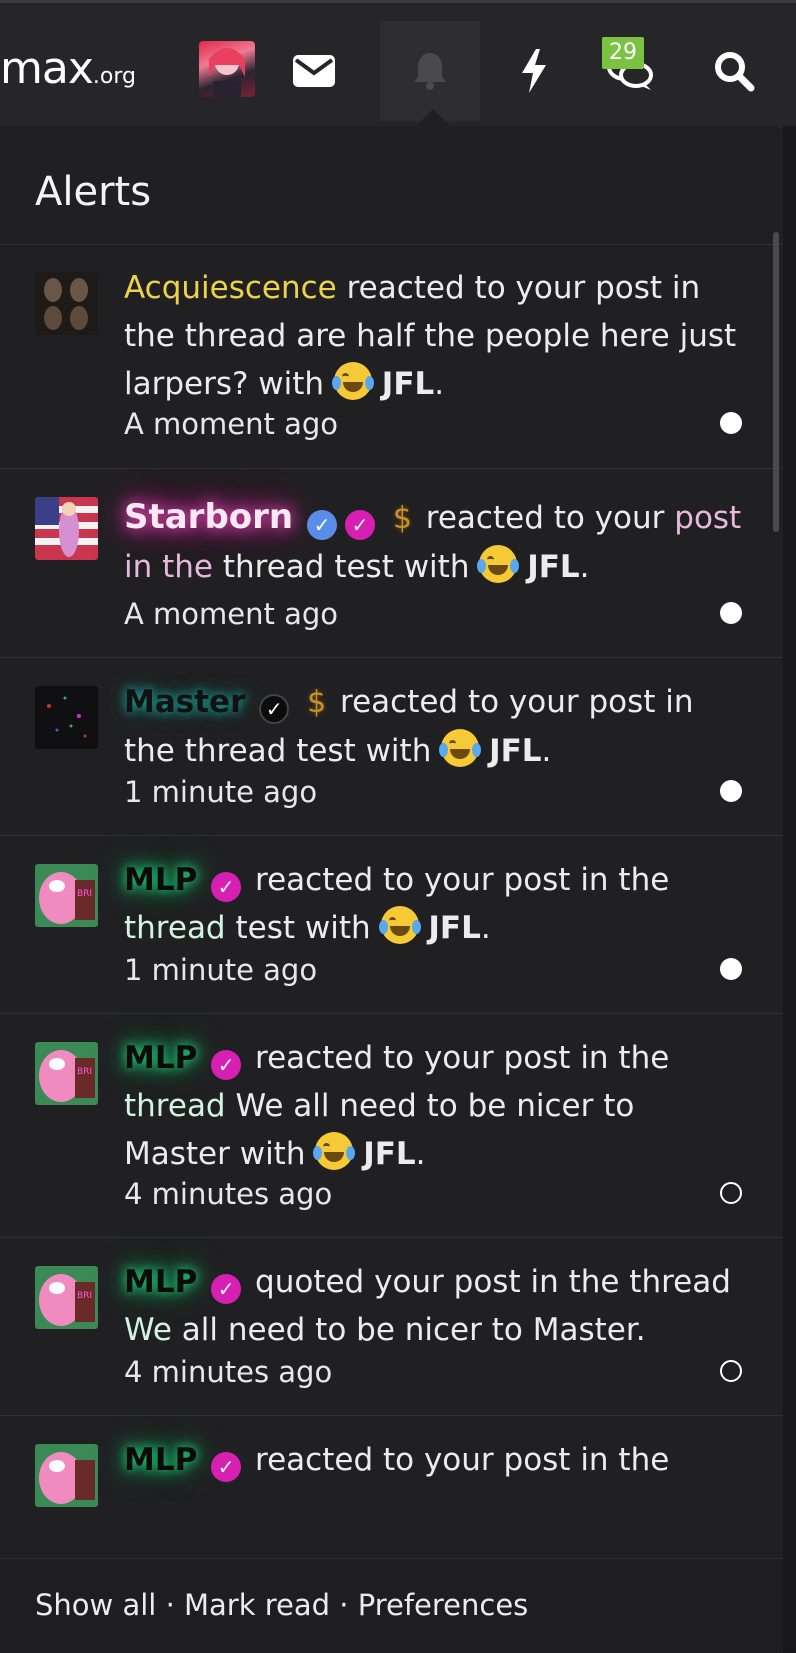 Image resolution: width=796 pixels, height=1653 pixels. What do you see at coordinates (488, 1282) in the screenshot?
I see `alert-action-text: quoted your post in the thread` at bounding box center [488, 1282].